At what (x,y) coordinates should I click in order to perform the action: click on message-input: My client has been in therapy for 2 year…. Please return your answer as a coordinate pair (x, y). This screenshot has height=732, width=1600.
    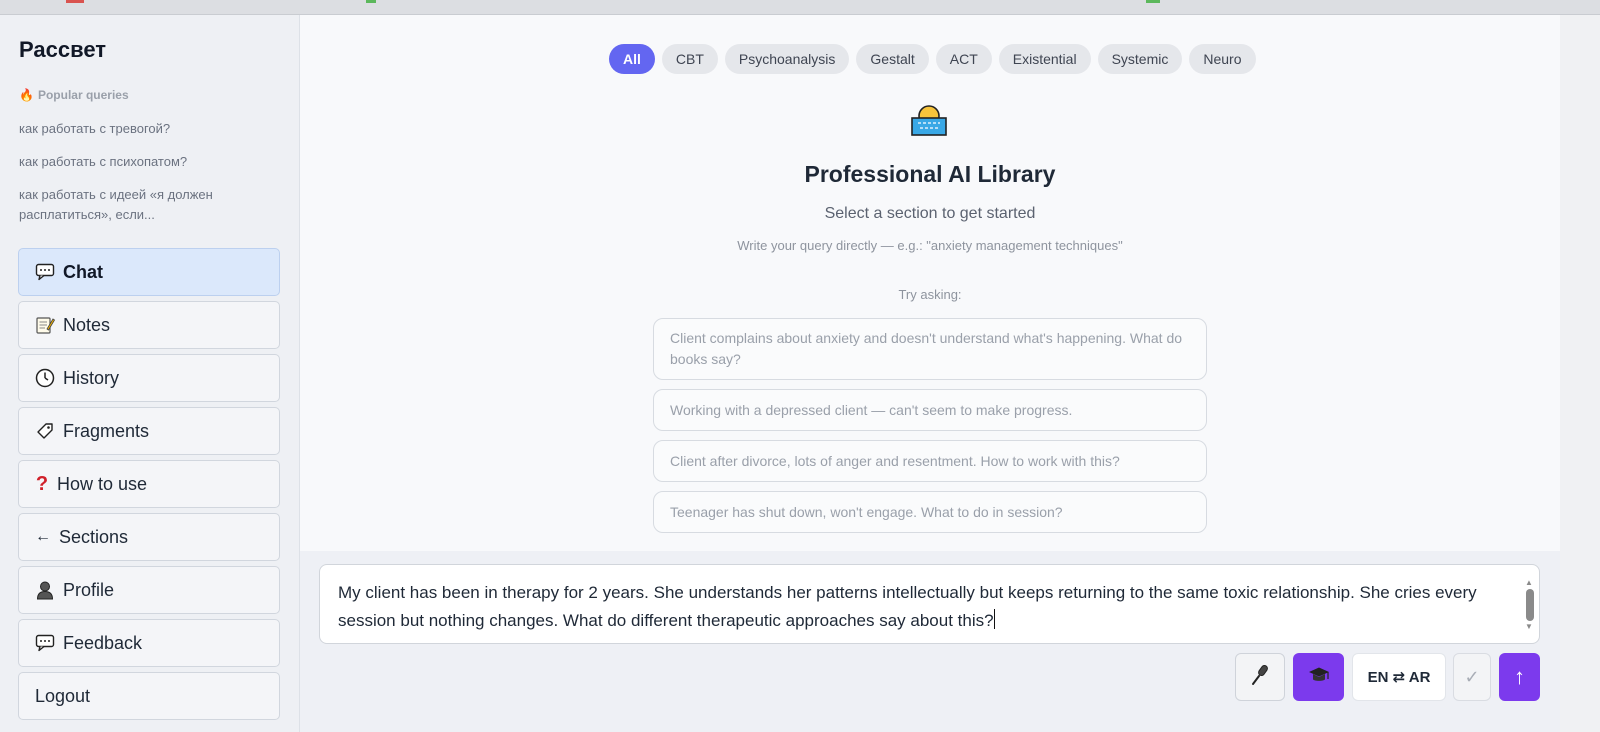
    Looking at the image, I should click on (929, 604).